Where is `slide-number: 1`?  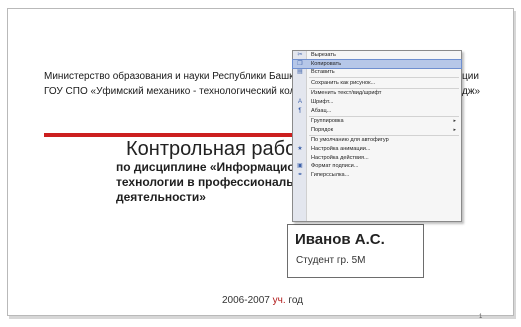 slide-number: 1 is located at coordinates (481, 317).